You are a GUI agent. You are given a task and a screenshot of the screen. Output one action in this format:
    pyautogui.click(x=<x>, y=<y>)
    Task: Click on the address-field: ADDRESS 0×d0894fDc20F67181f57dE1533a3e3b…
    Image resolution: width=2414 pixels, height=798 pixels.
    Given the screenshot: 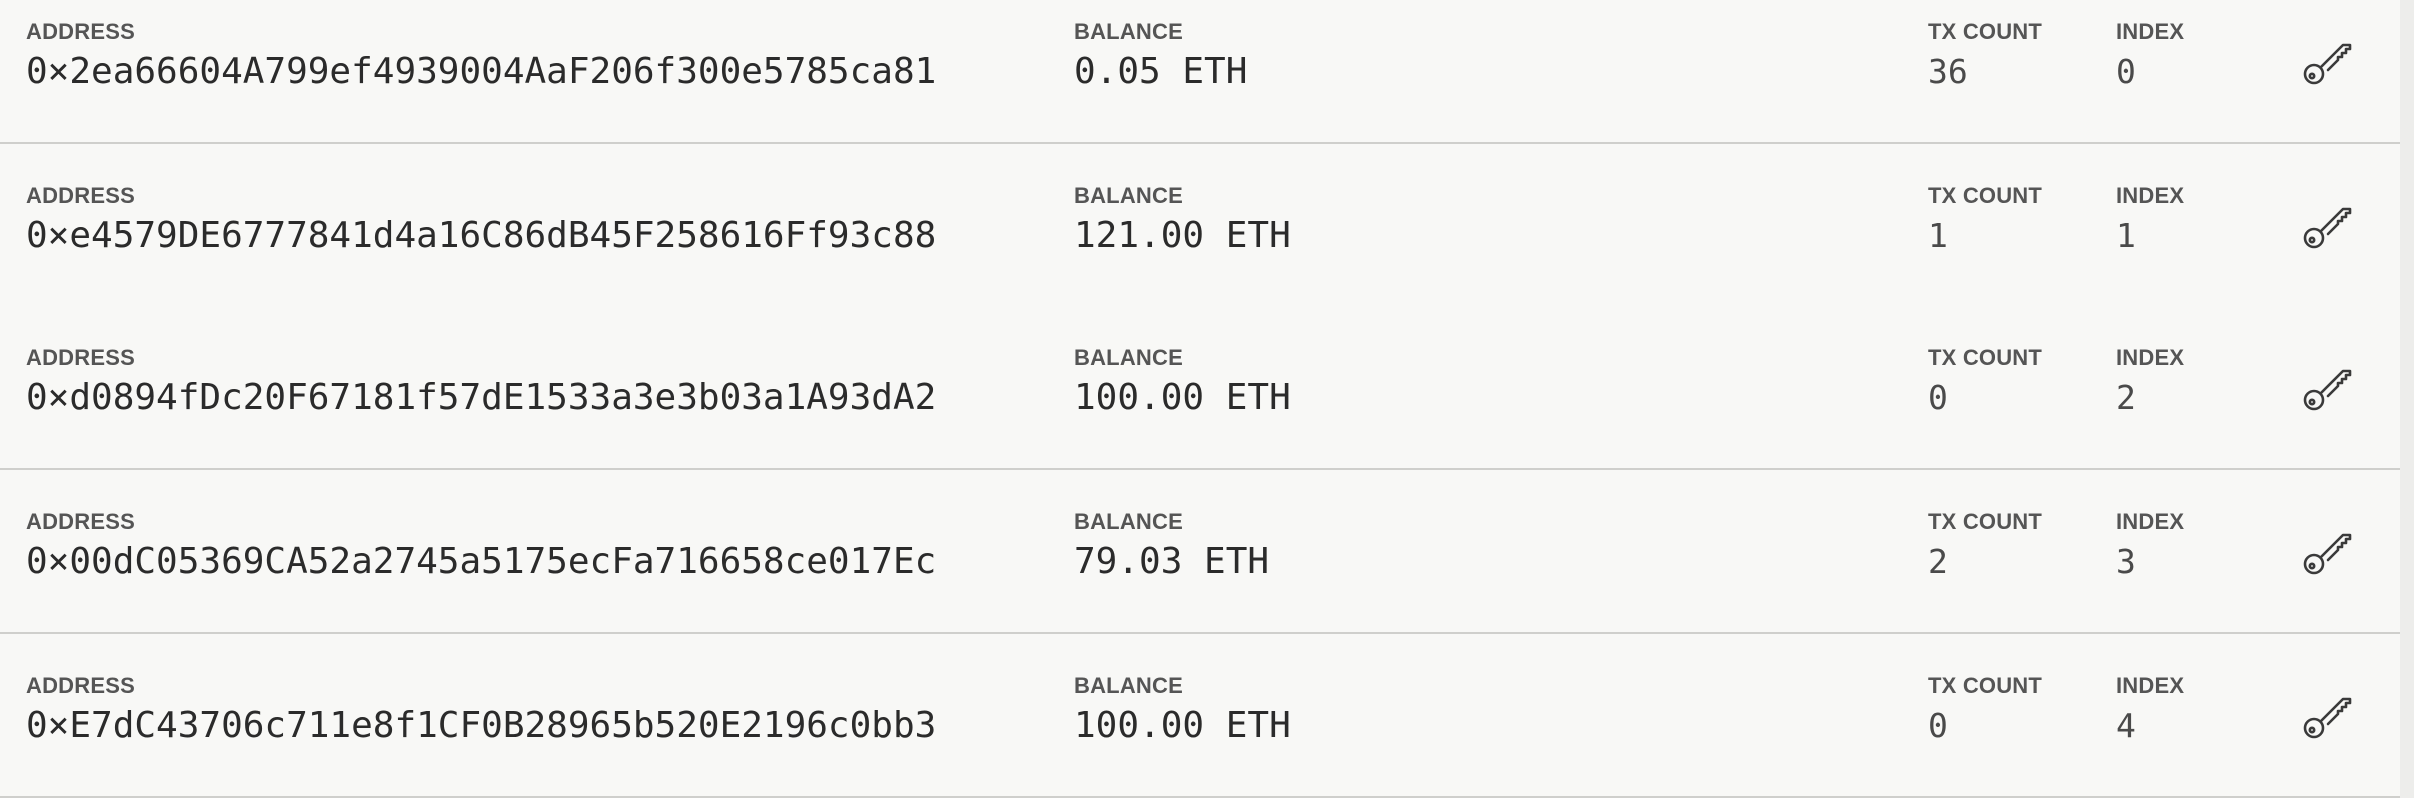 What is the action you would take?
    pyautogui.click(x=481, y=383)
    